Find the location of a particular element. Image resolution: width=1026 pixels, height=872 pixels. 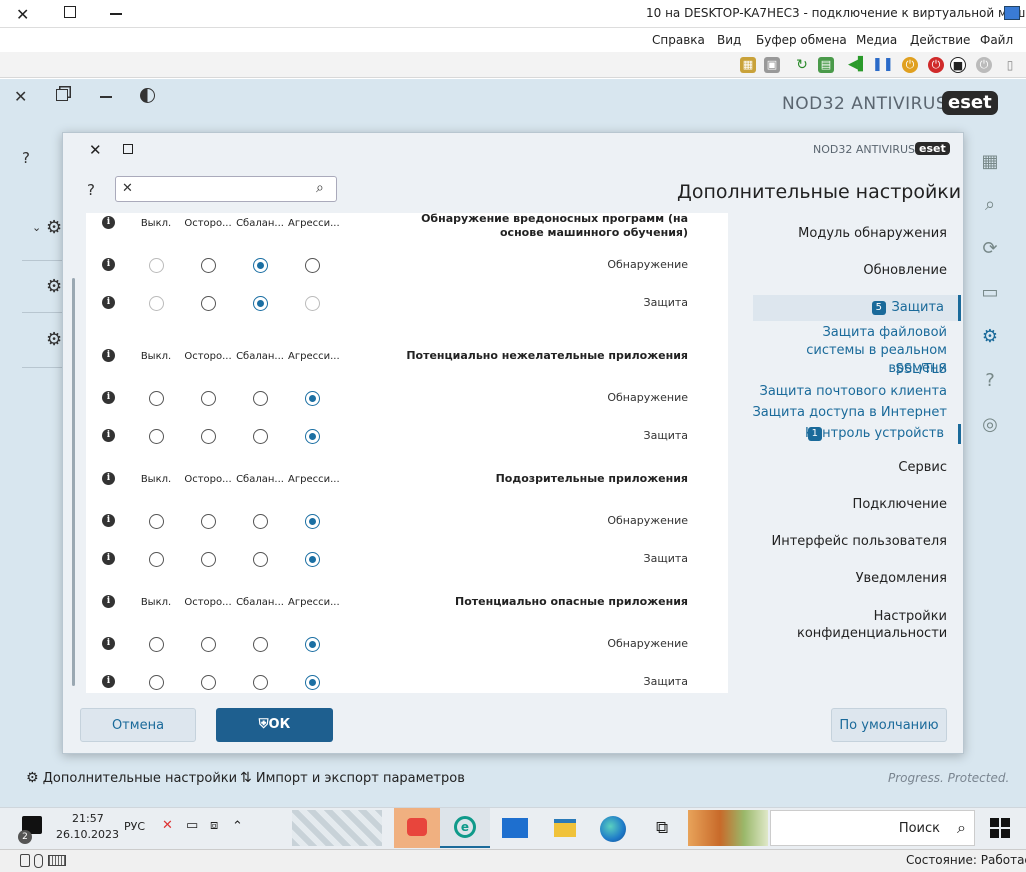

nav-user-interface: Интерфейс пользователя is located at coordinates (859, 541).